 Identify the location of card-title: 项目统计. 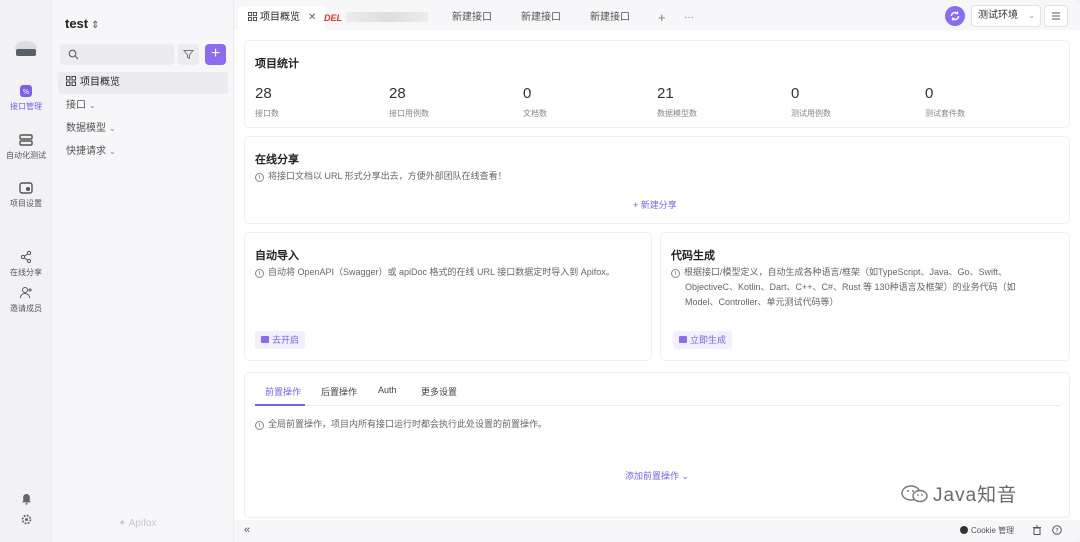
(277, 64).